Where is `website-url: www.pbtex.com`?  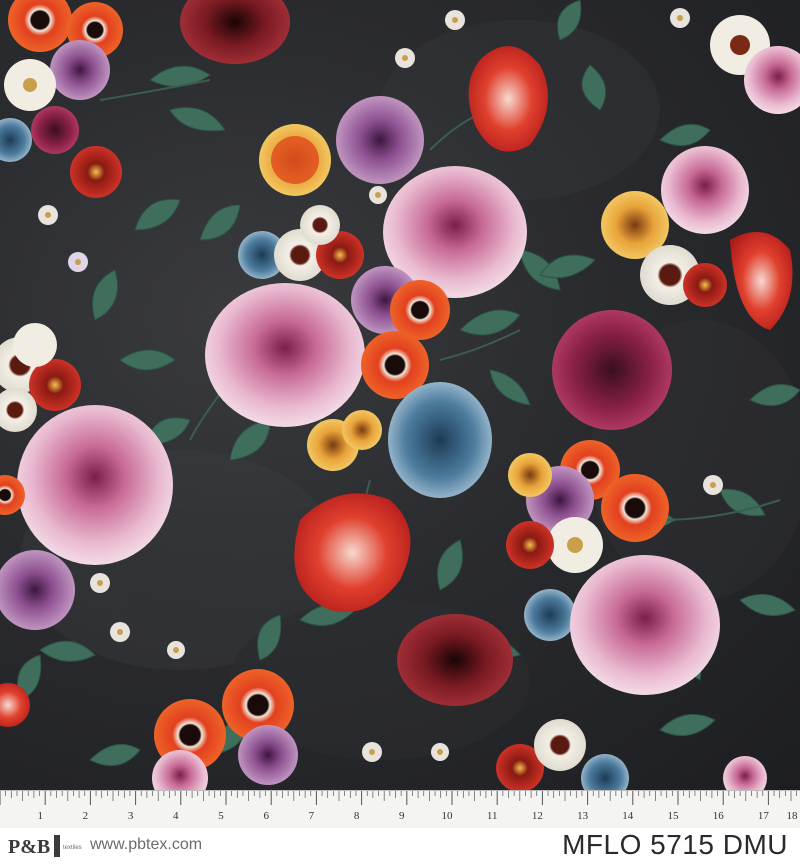 website-url: www.pbtex.com is located at coordinates (146, 844).